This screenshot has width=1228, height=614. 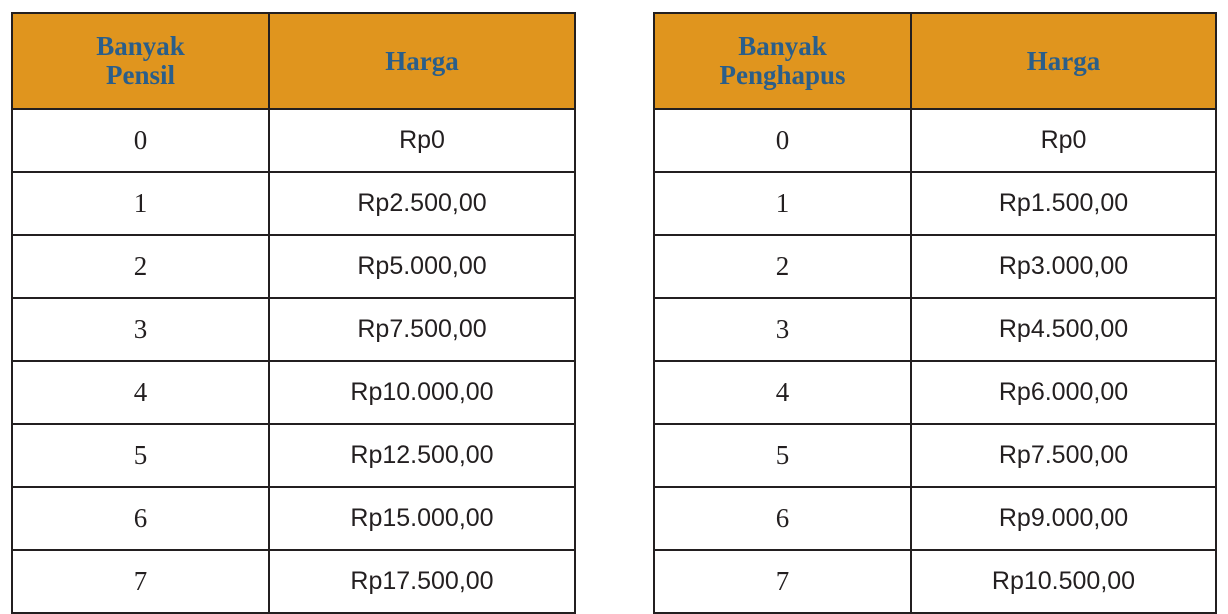 I want to click on price-cell: Rp3.000,00, so click(x=1063, y=266).